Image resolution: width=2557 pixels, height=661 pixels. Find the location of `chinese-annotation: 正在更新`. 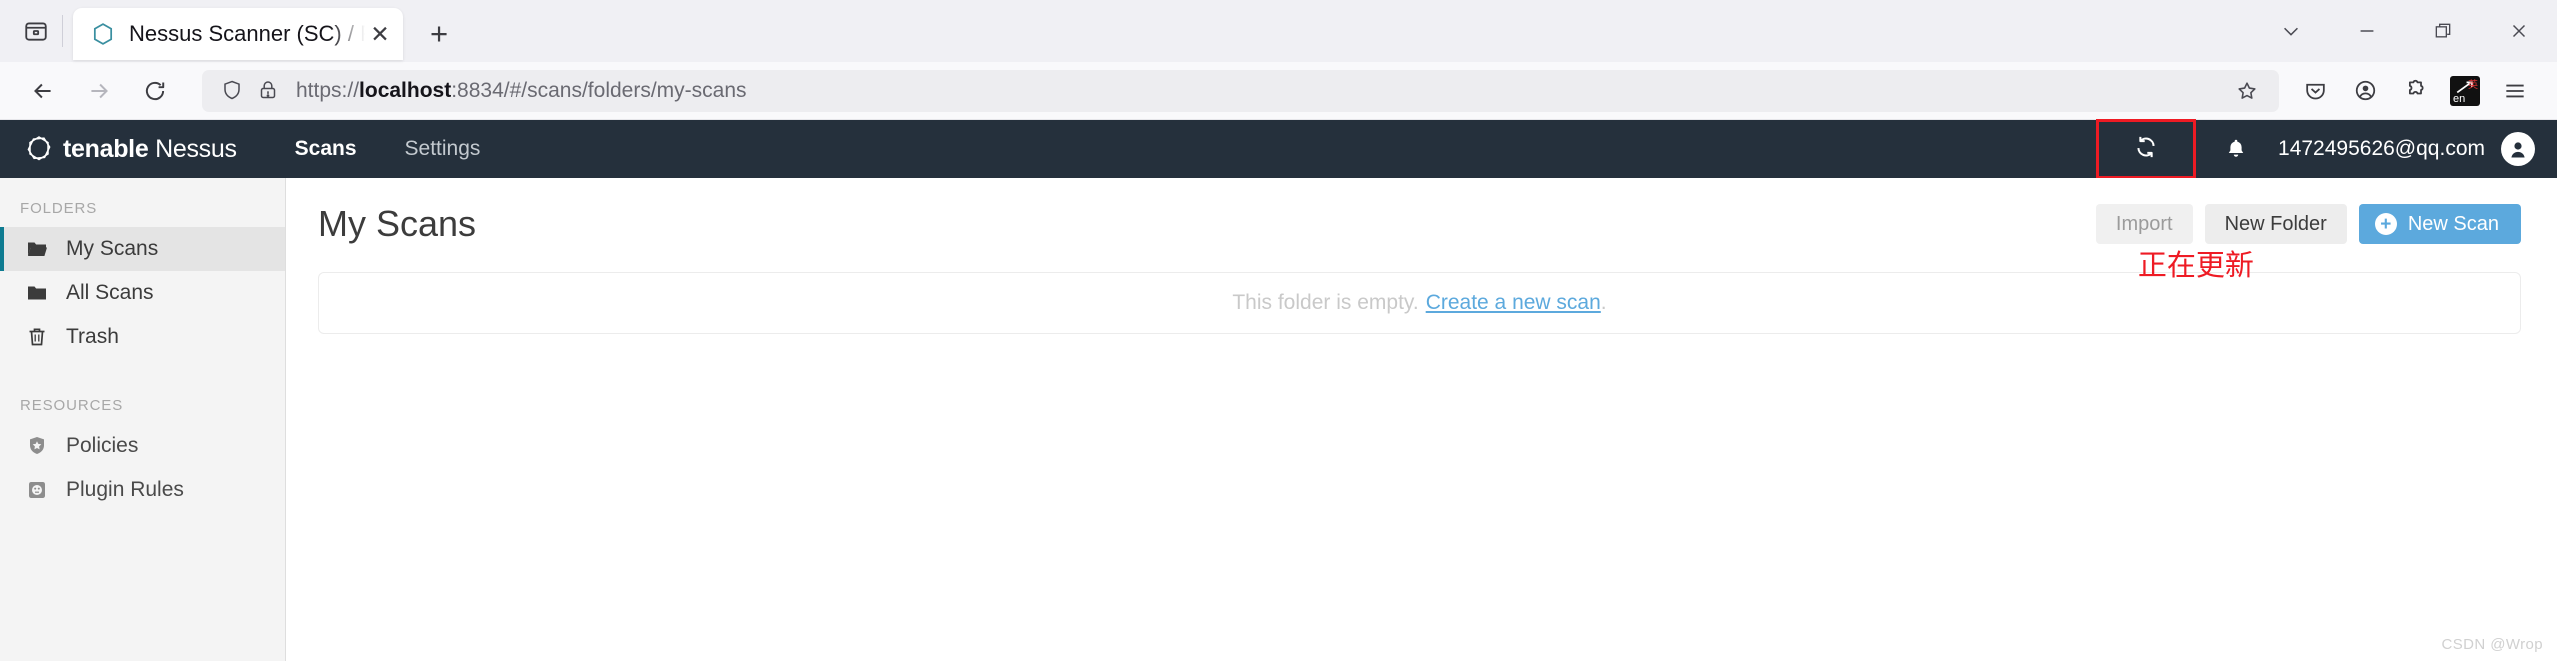

chinese-annotation: 正在更新 is located at coordinates (2195, 265).